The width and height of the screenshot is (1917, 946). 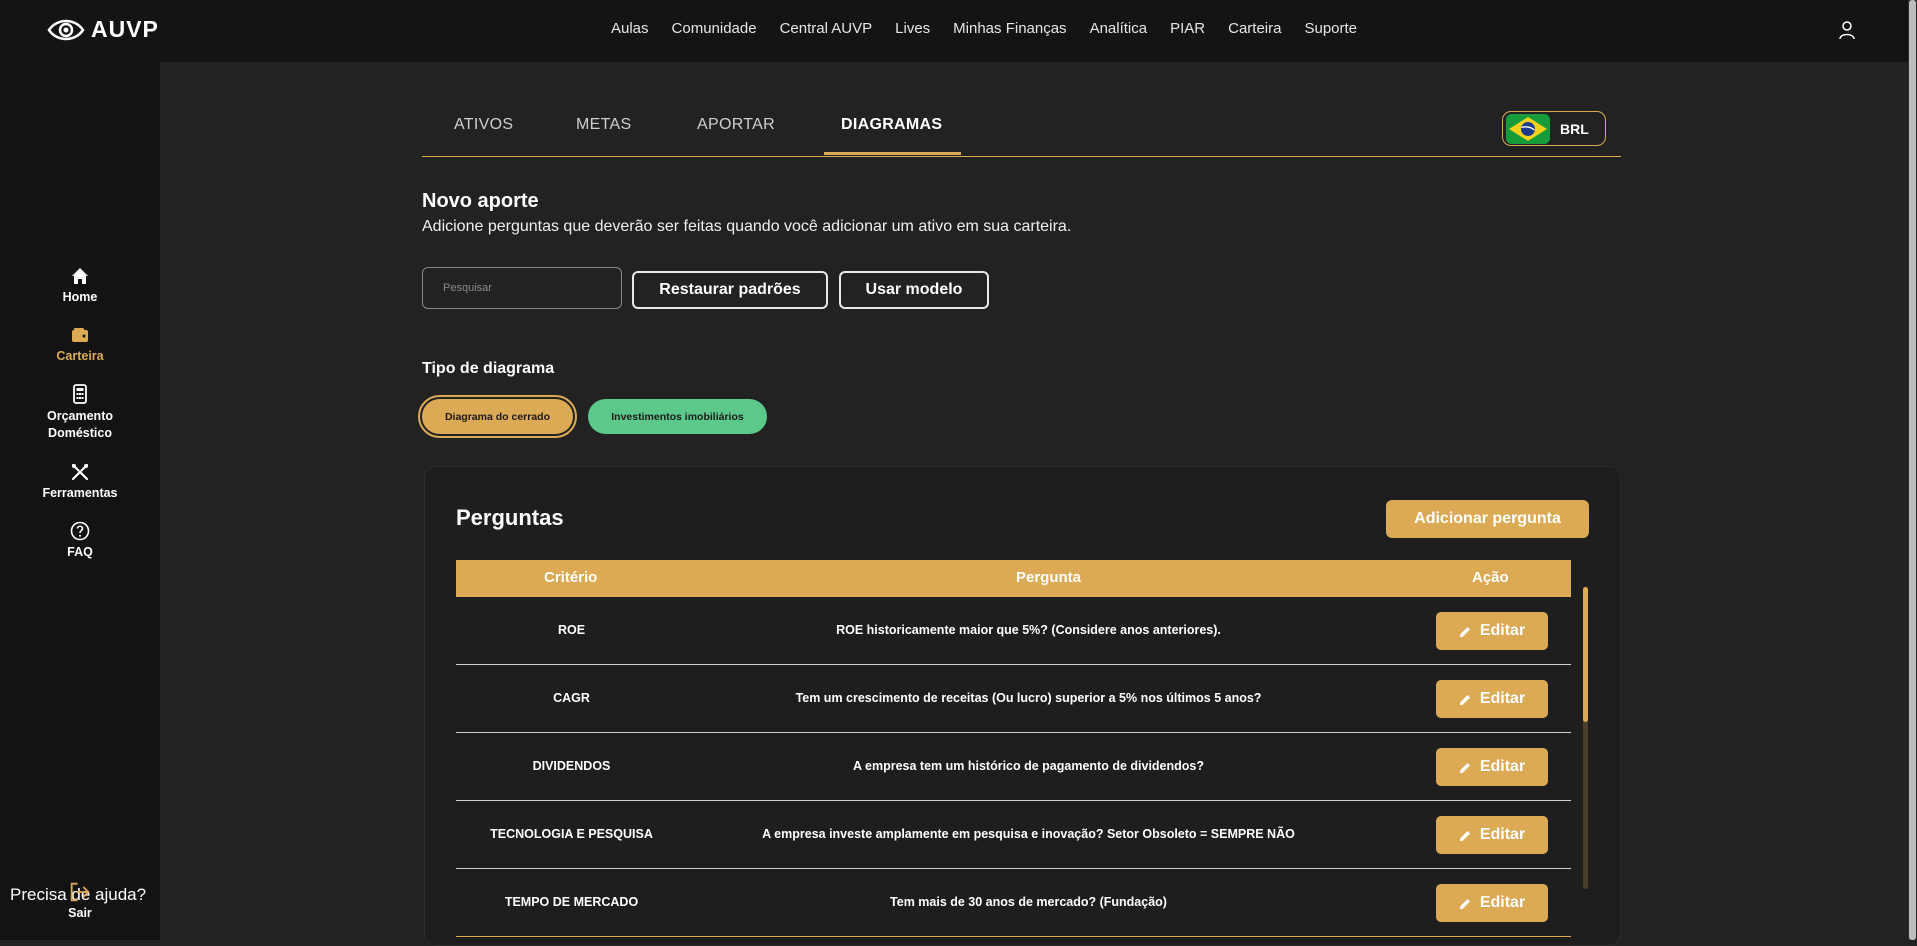 I want to click on tab-aportar: APORTAR, so click(x=736, y=125).